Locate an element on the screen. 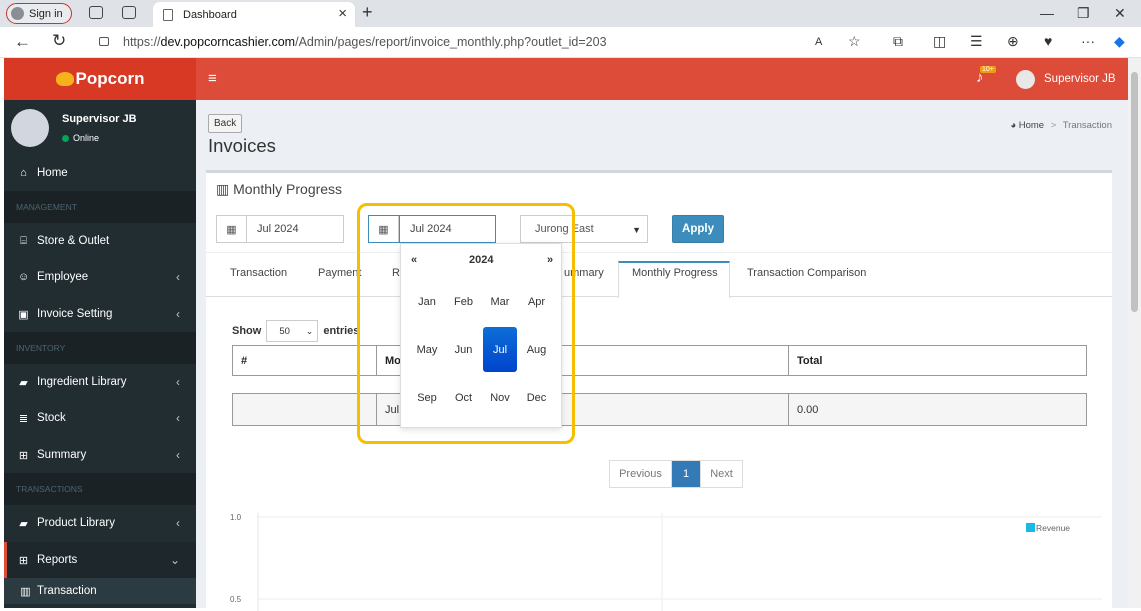 This screenshot has width=1141, height=611. copilot-icon: ◆ is located at coordinates (1119, 41).